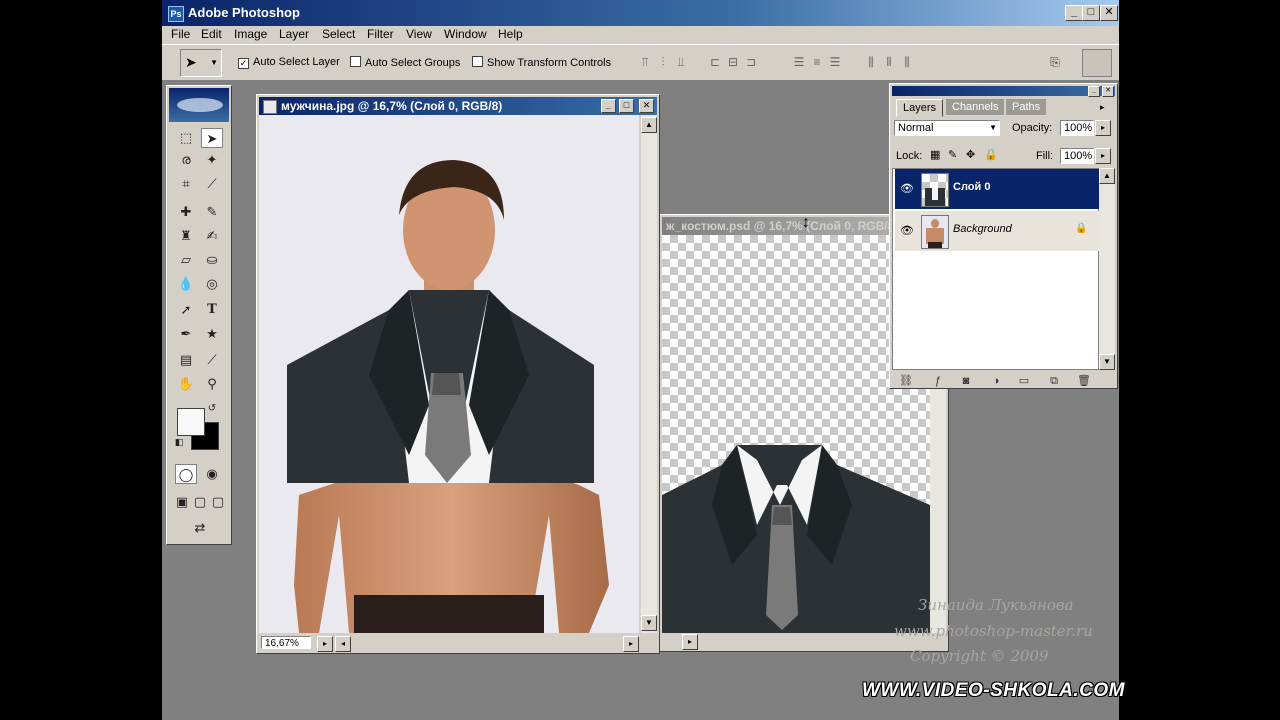  I want to click on magic-wand-icon: ✦, so click(212, 160).